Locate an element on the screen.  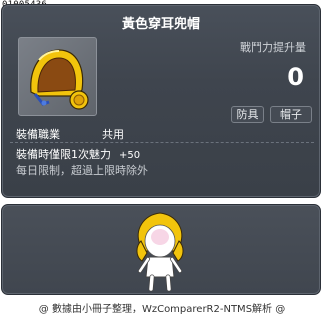
power-label: 戰鬥力提升量 is located at coordinates (273, 47).